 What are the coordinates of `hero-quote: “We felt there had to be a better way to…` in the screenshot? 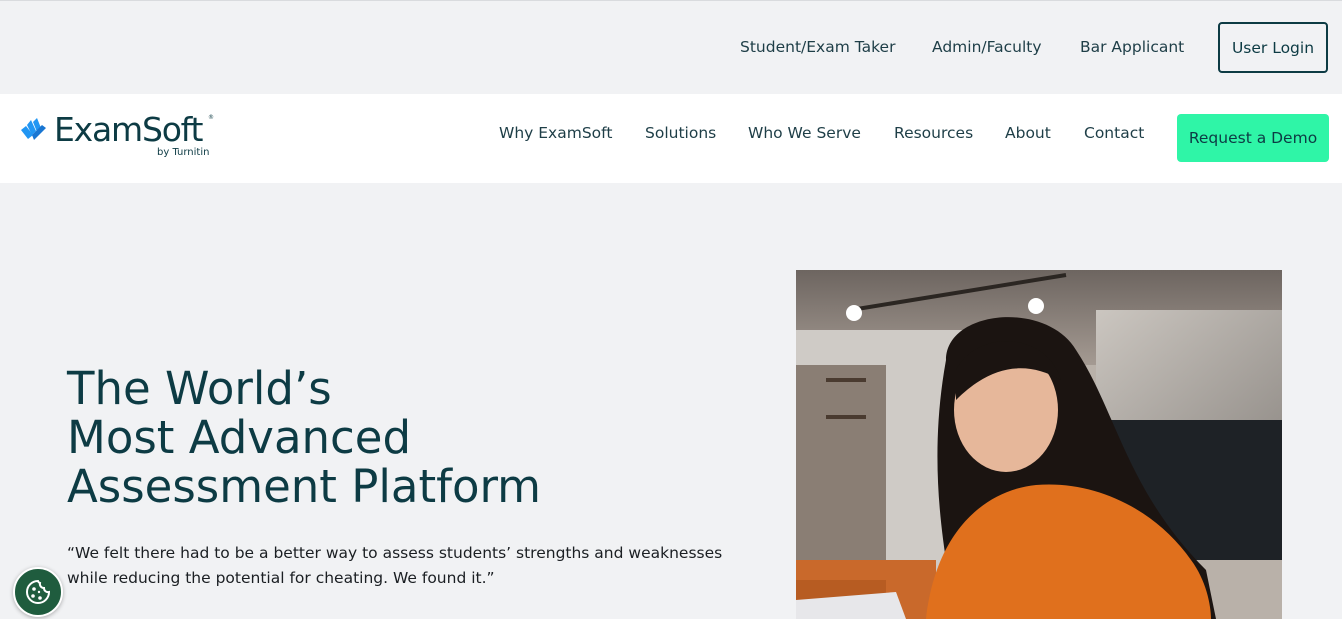 It's located at (395, 565).